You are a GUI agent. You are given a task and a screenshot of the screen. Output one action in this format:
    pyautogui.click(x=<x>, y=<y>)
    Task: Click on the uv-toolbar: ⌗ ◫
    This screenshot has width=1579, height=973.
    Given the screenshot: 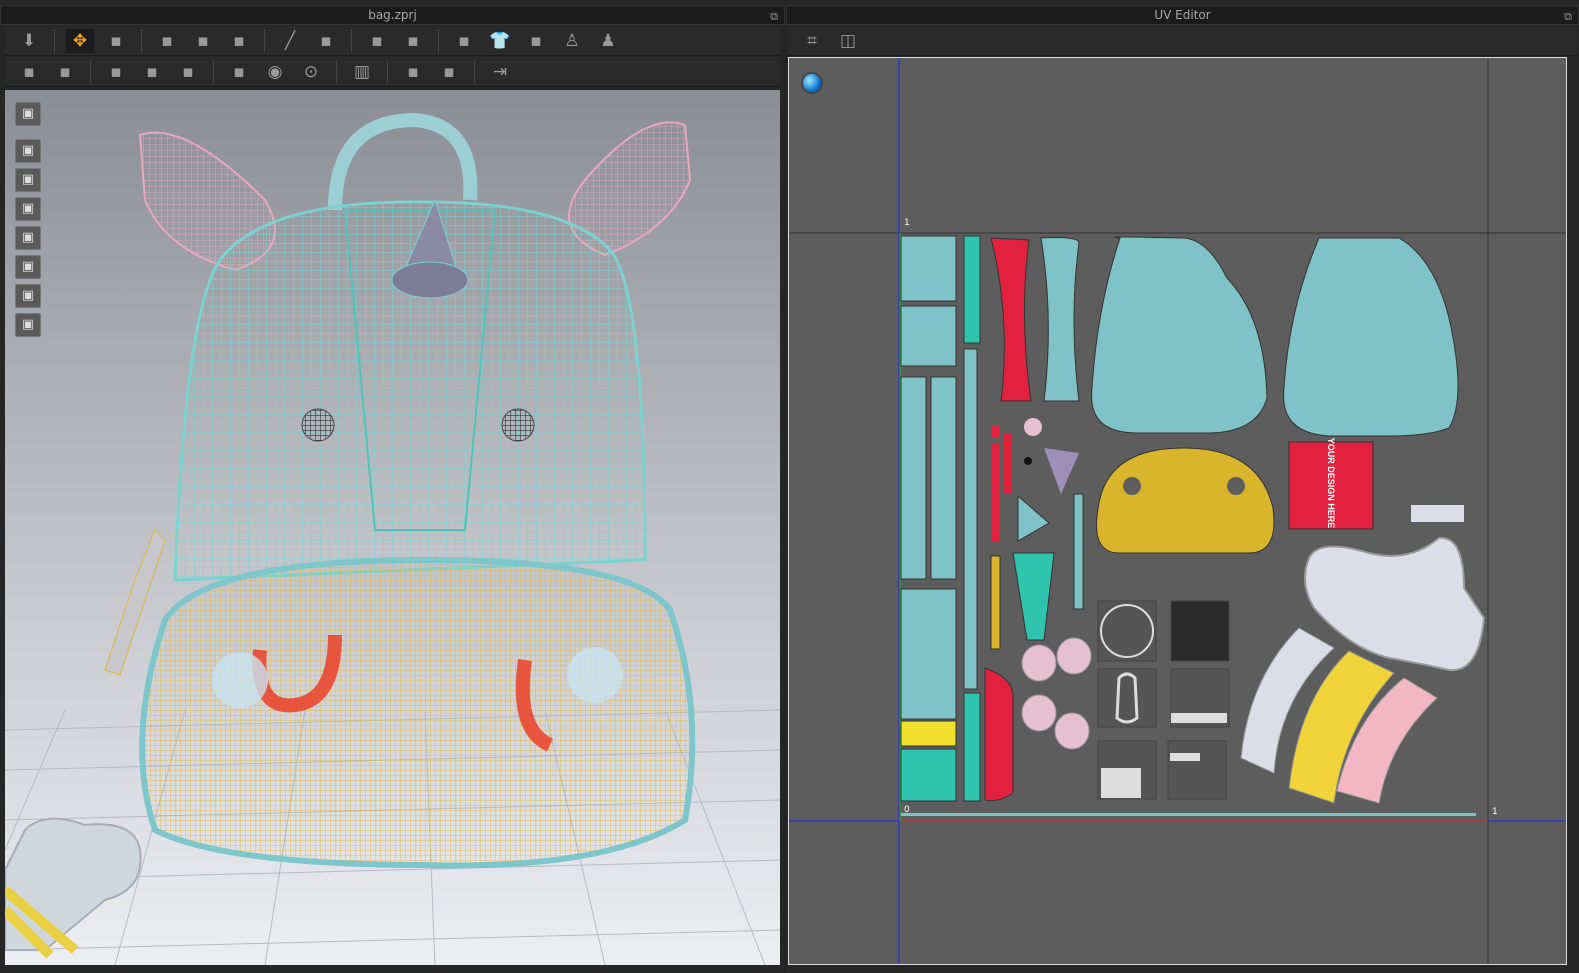 What is the action you would take?
    pyautogui.click(x=1182, y=41)
    